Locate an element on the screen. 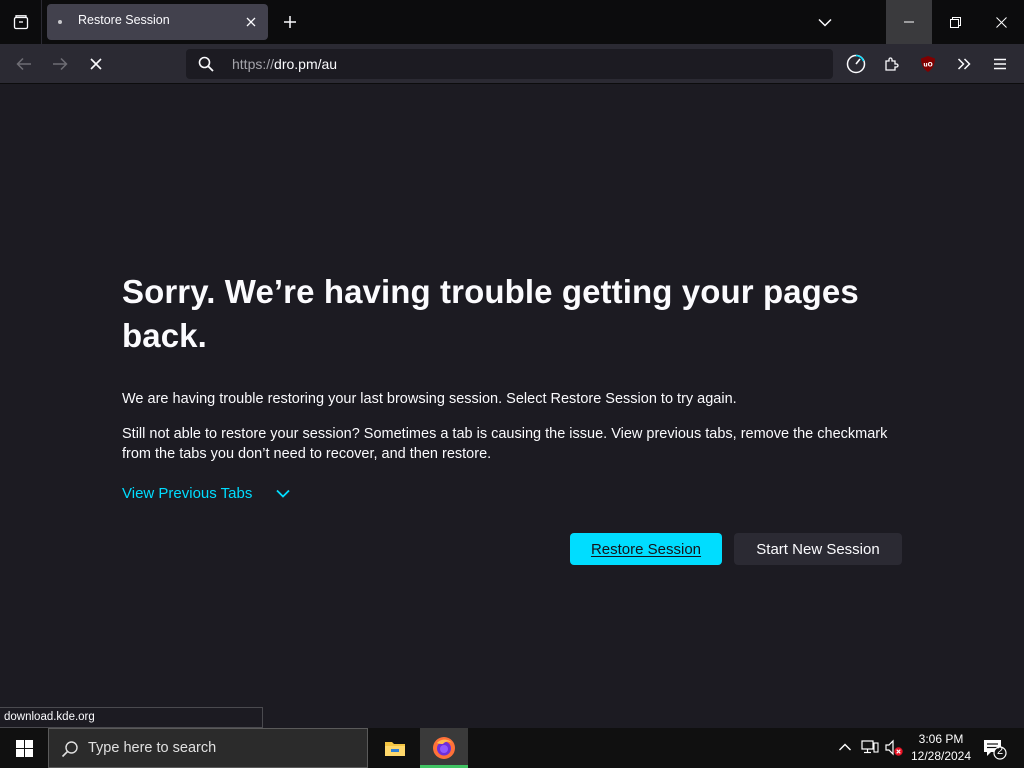 This screenshot has height=768, width=1024. navigation-toolbar: https://dro.pm/au uO is located at coordinates (512, 64).